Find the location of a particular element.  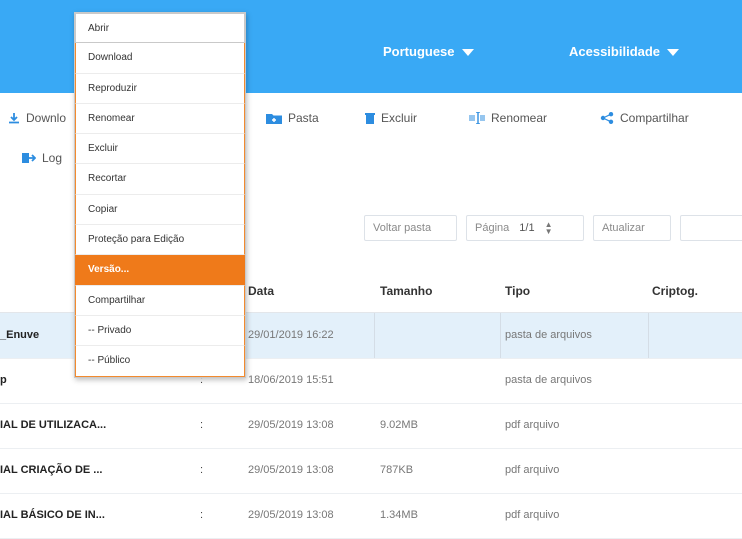

delete-button: Excluir is located at coordinates (391, 118).